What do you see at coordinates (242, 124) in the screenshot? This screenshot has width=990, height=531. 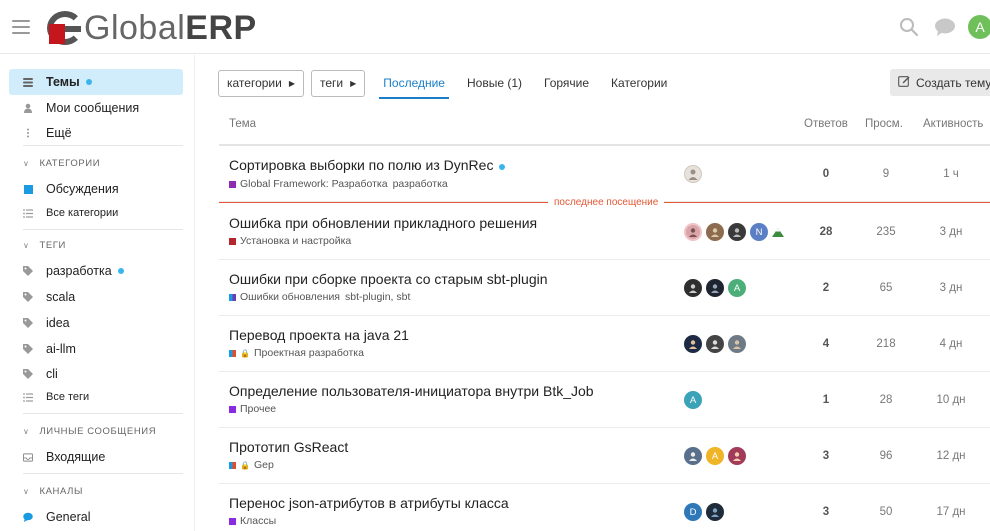 I see `column-topic: Тема` at bounding box center [242, 124].